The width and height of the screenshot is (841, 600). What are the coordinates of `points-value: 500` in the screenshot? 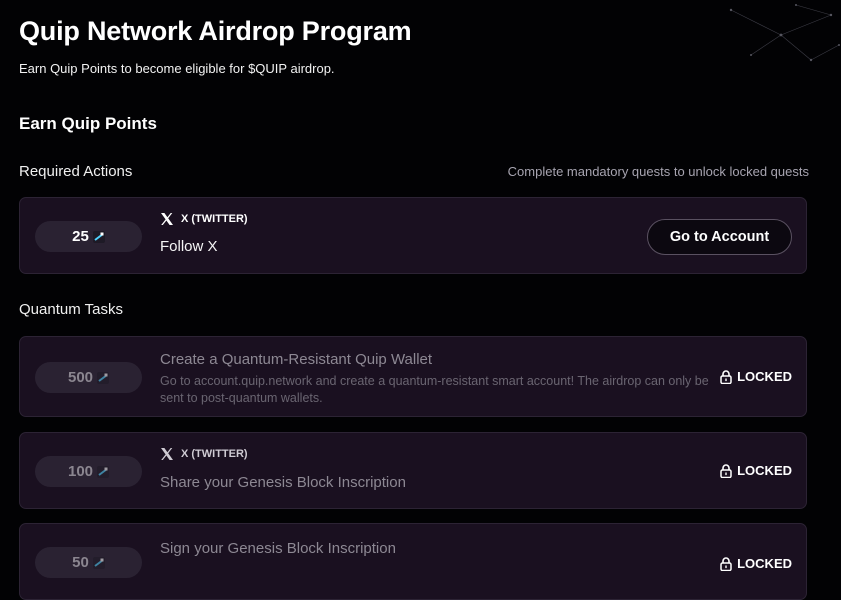 It's located at (80, 377).